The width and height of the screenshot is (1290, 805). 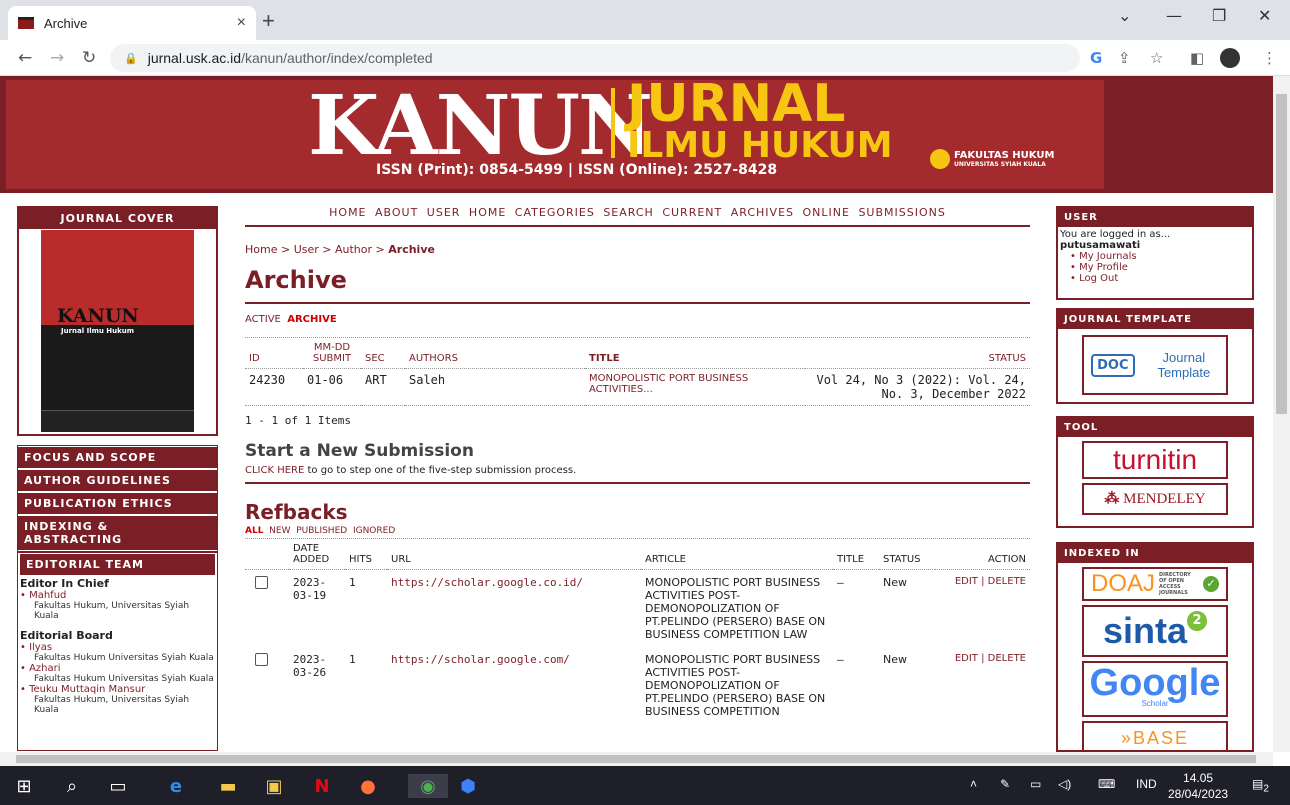 I want to click on board-name: • Teuku Muttaqin Mansur, so click(x=117, y=689).